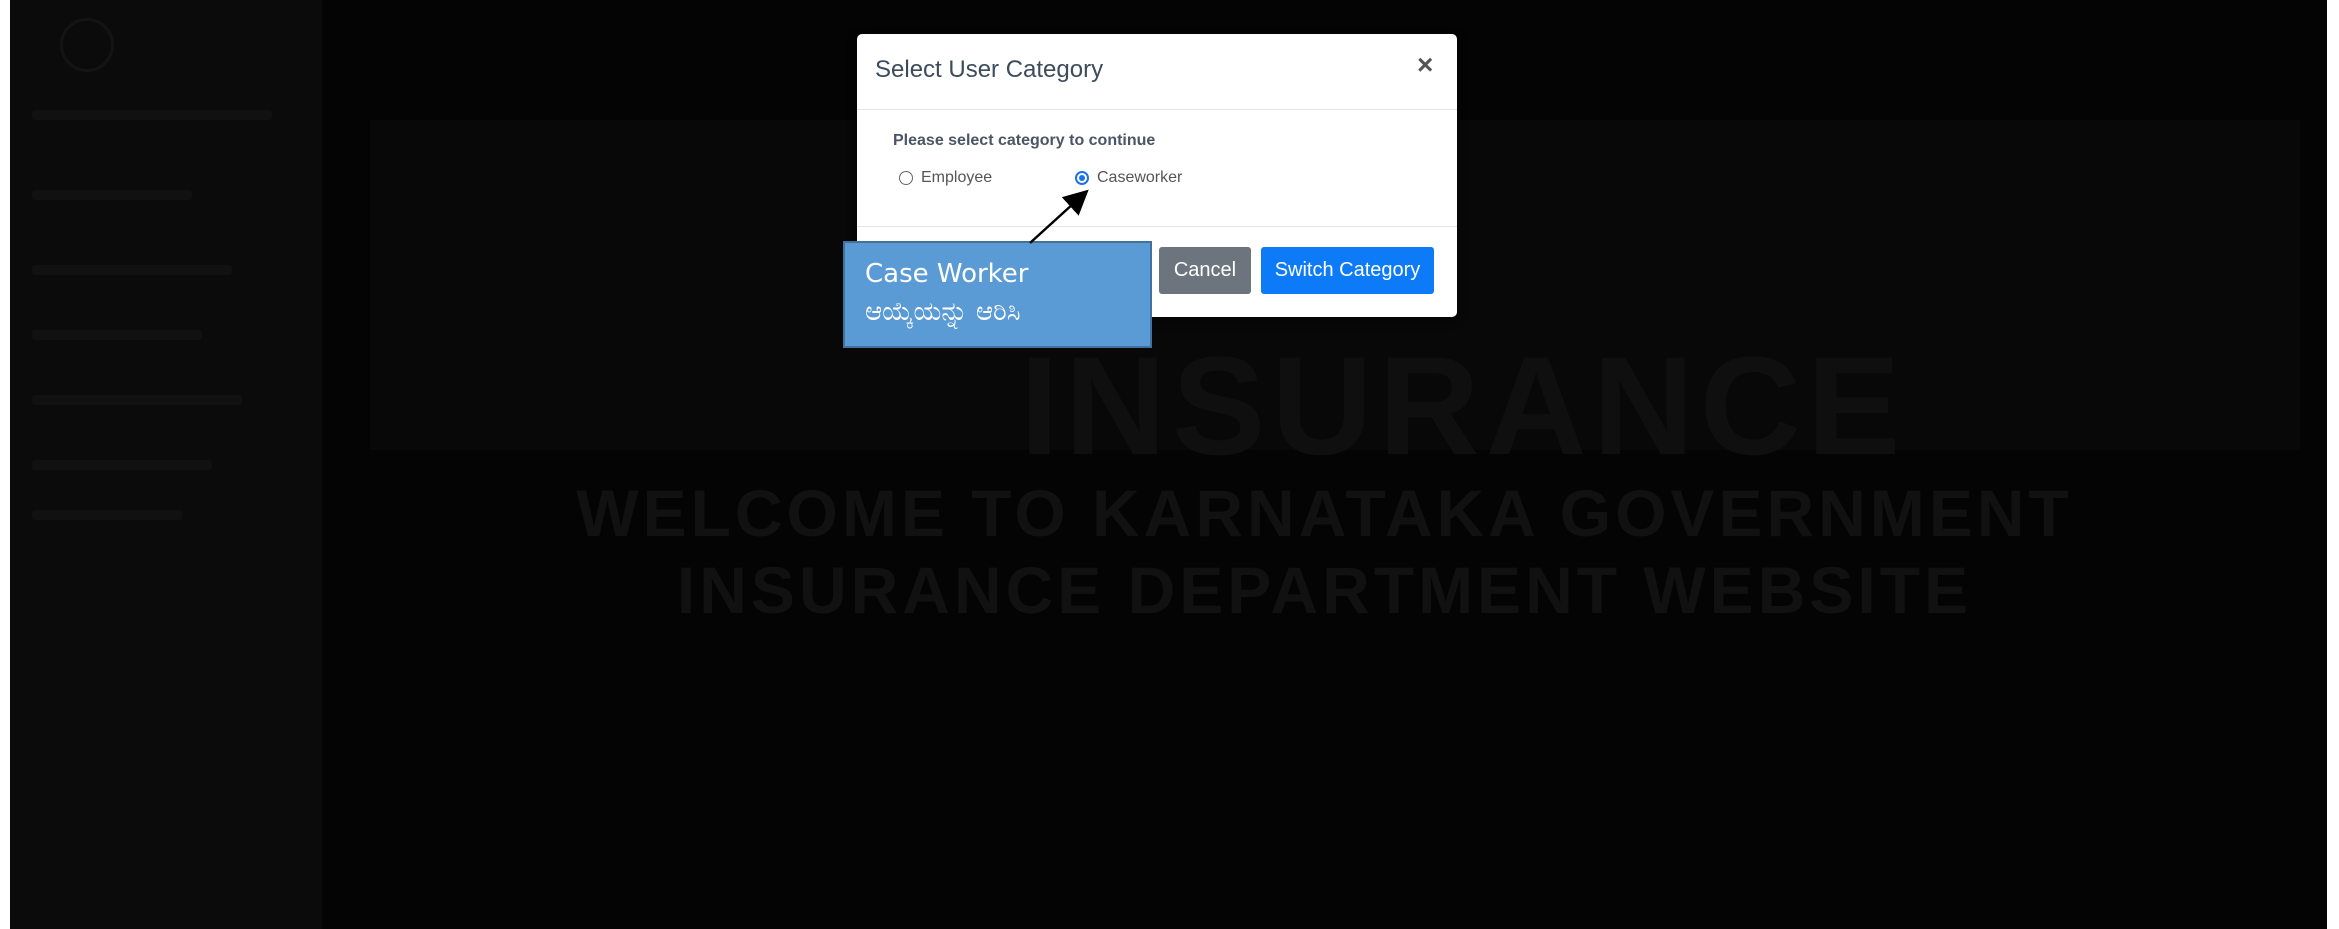 This screenshot has width=2339, height=929. What do you see at coordinates (1463, 405) in the screenshot?
I see `hero-banner-text: INSURANCE` at bounding box center [1463, 405].